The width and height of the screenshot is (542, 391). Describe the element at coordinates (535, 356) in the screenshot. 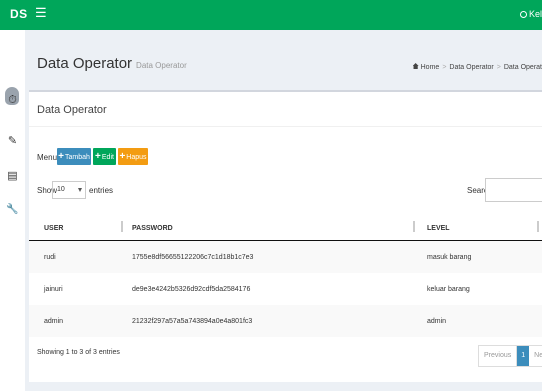

I see `next-page-button: Next` at that location.